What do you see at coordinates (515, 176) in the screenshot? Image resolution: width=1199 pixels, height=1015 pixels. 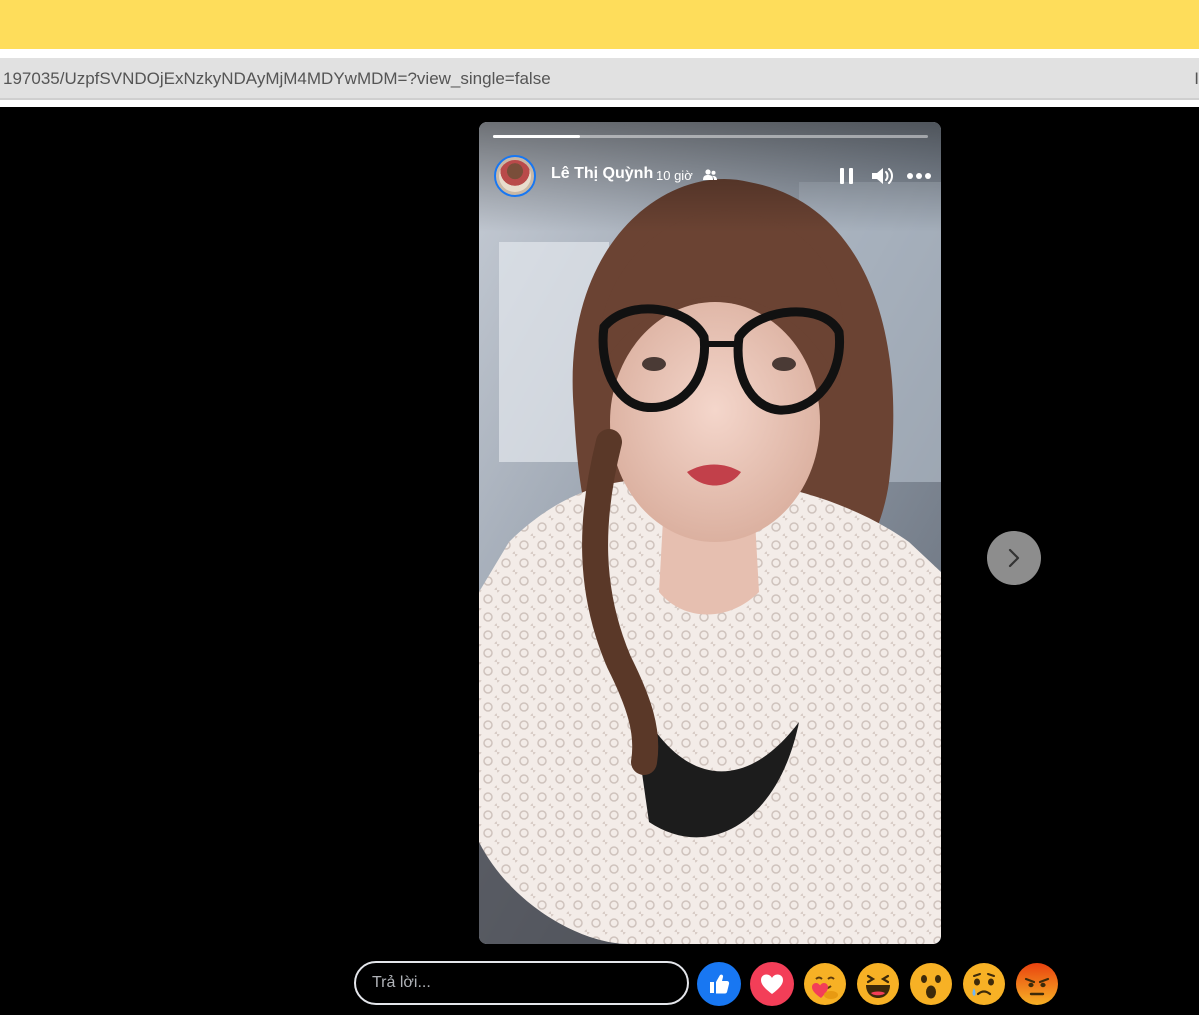 I see `avatar` at bounding box center [515, 176].